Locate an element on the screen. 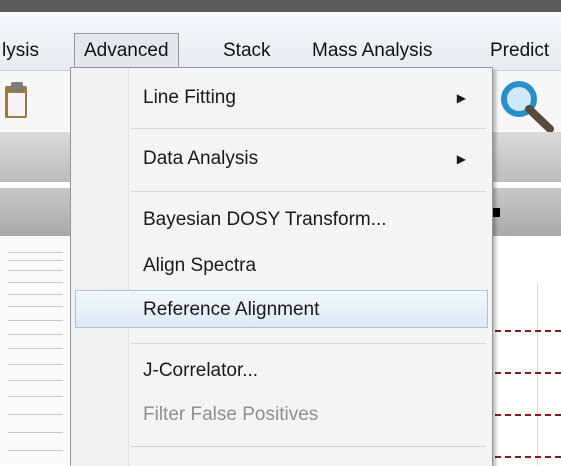 The width and height of the screenshot is (561, 466). menu-item-filter-false-positives: Filter False Positives is located at coordinates (281, 415).